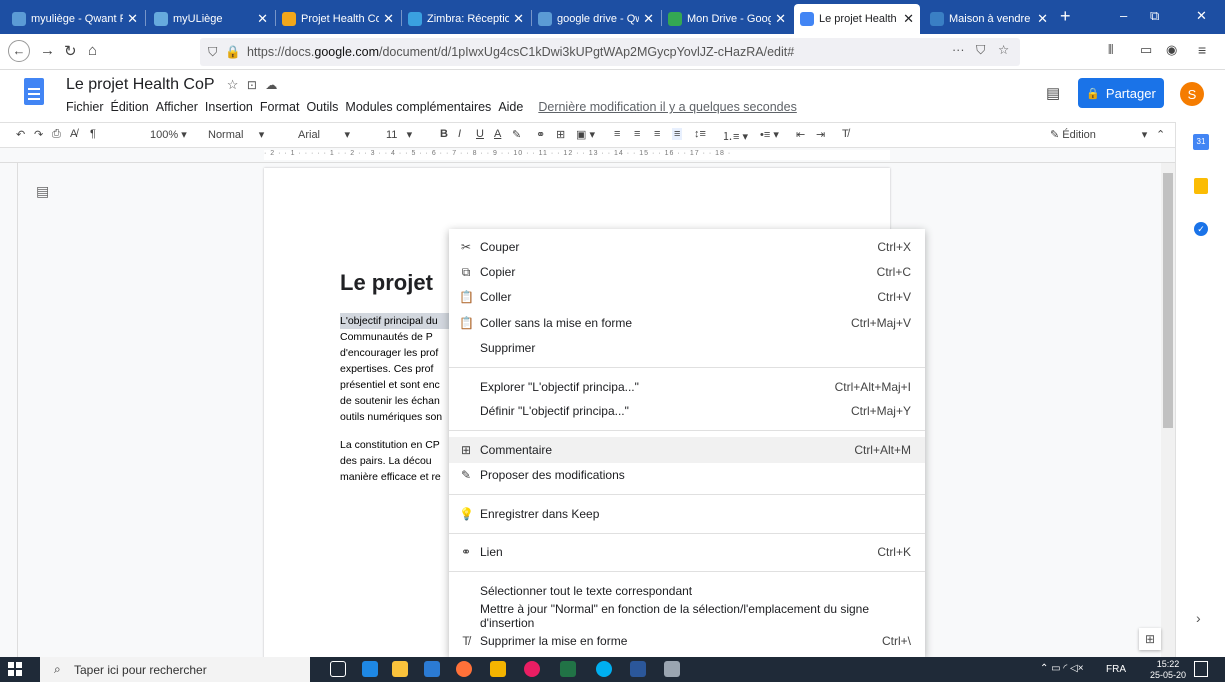 Image resolution: width=1225 pixels, height=682 pixels. I want to click on highlight-icon: ✎, so click(516, 134).